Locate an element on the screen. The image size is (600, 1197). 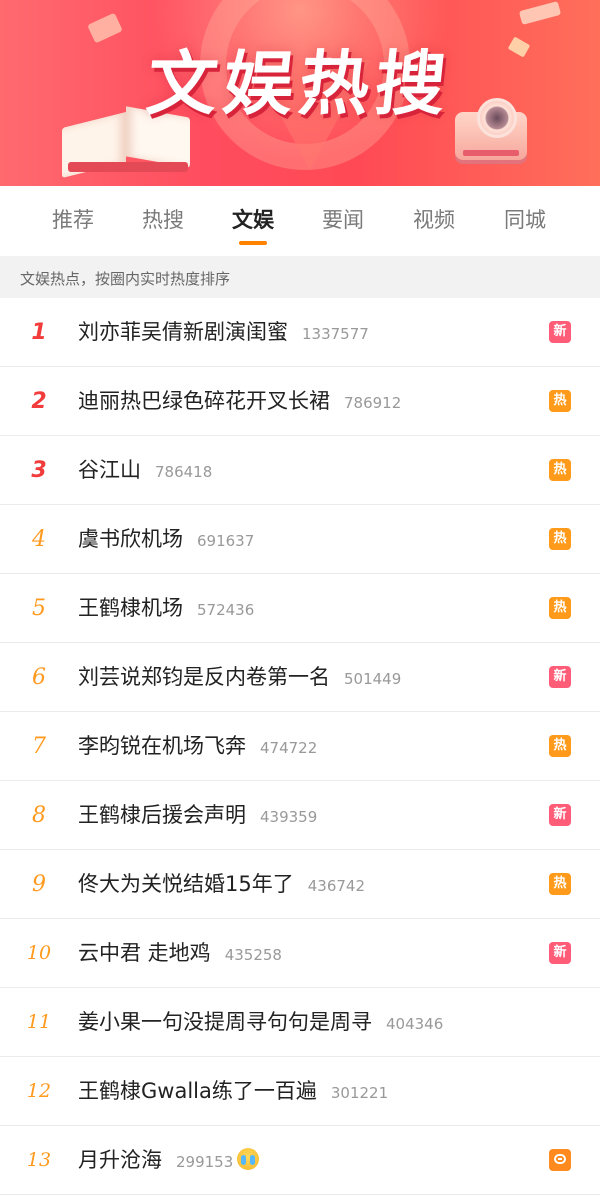
list-item: 7 李昀锐在机场飞奔 474722 热 is located at coordinates (300, 746).